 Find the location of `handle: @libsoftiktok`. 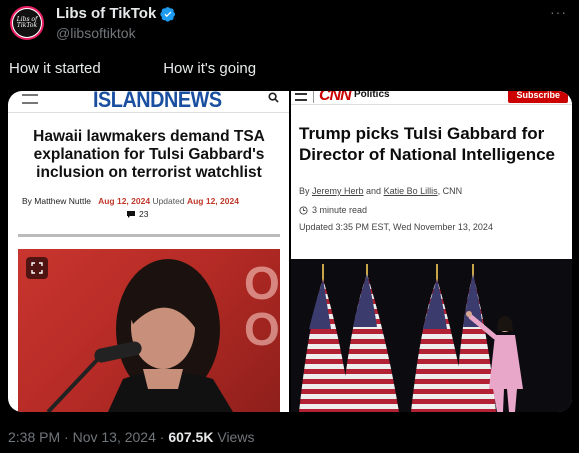

handle: @libsoftiktok is located at coordinates (96, 33).